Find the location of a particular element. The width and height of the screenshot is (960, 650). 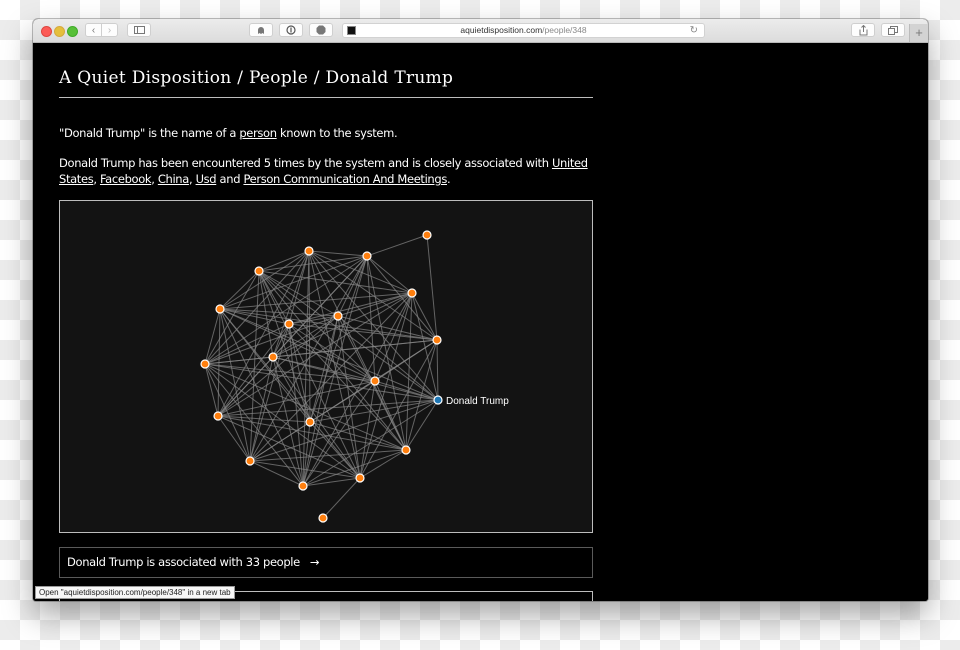

ghostery-extension-button is located at coordinates (261, 30).